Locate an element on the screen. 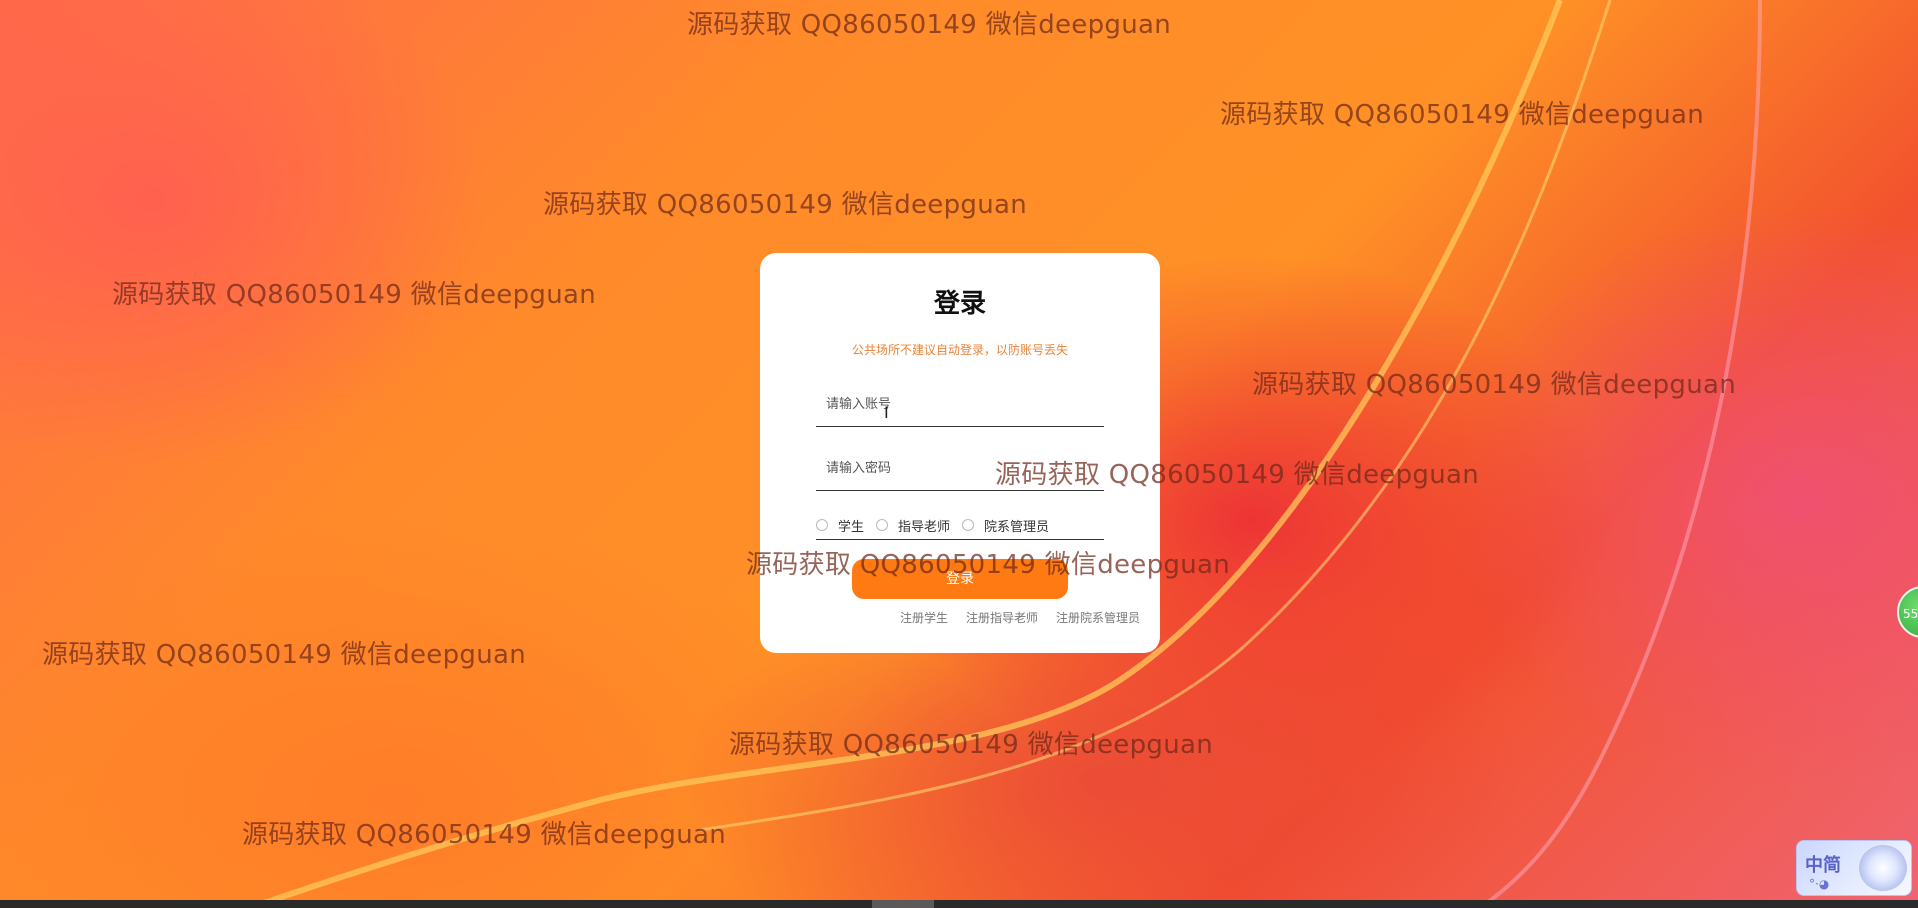 The image size is (1918, 908). register-links: 注册学生 注册指导老师 注册院系管理员 is located at coordinates (1011, 617).